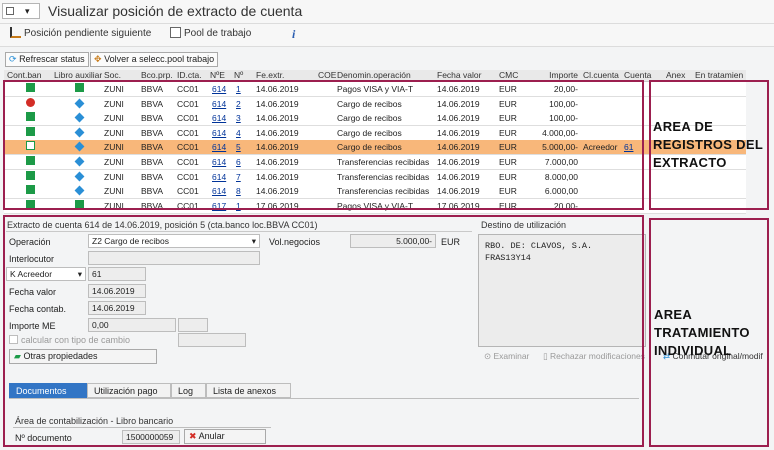 The height and width of the screenshot is (450, 774). I want to click on tab-documentos: Documentos, so click(48, 390).